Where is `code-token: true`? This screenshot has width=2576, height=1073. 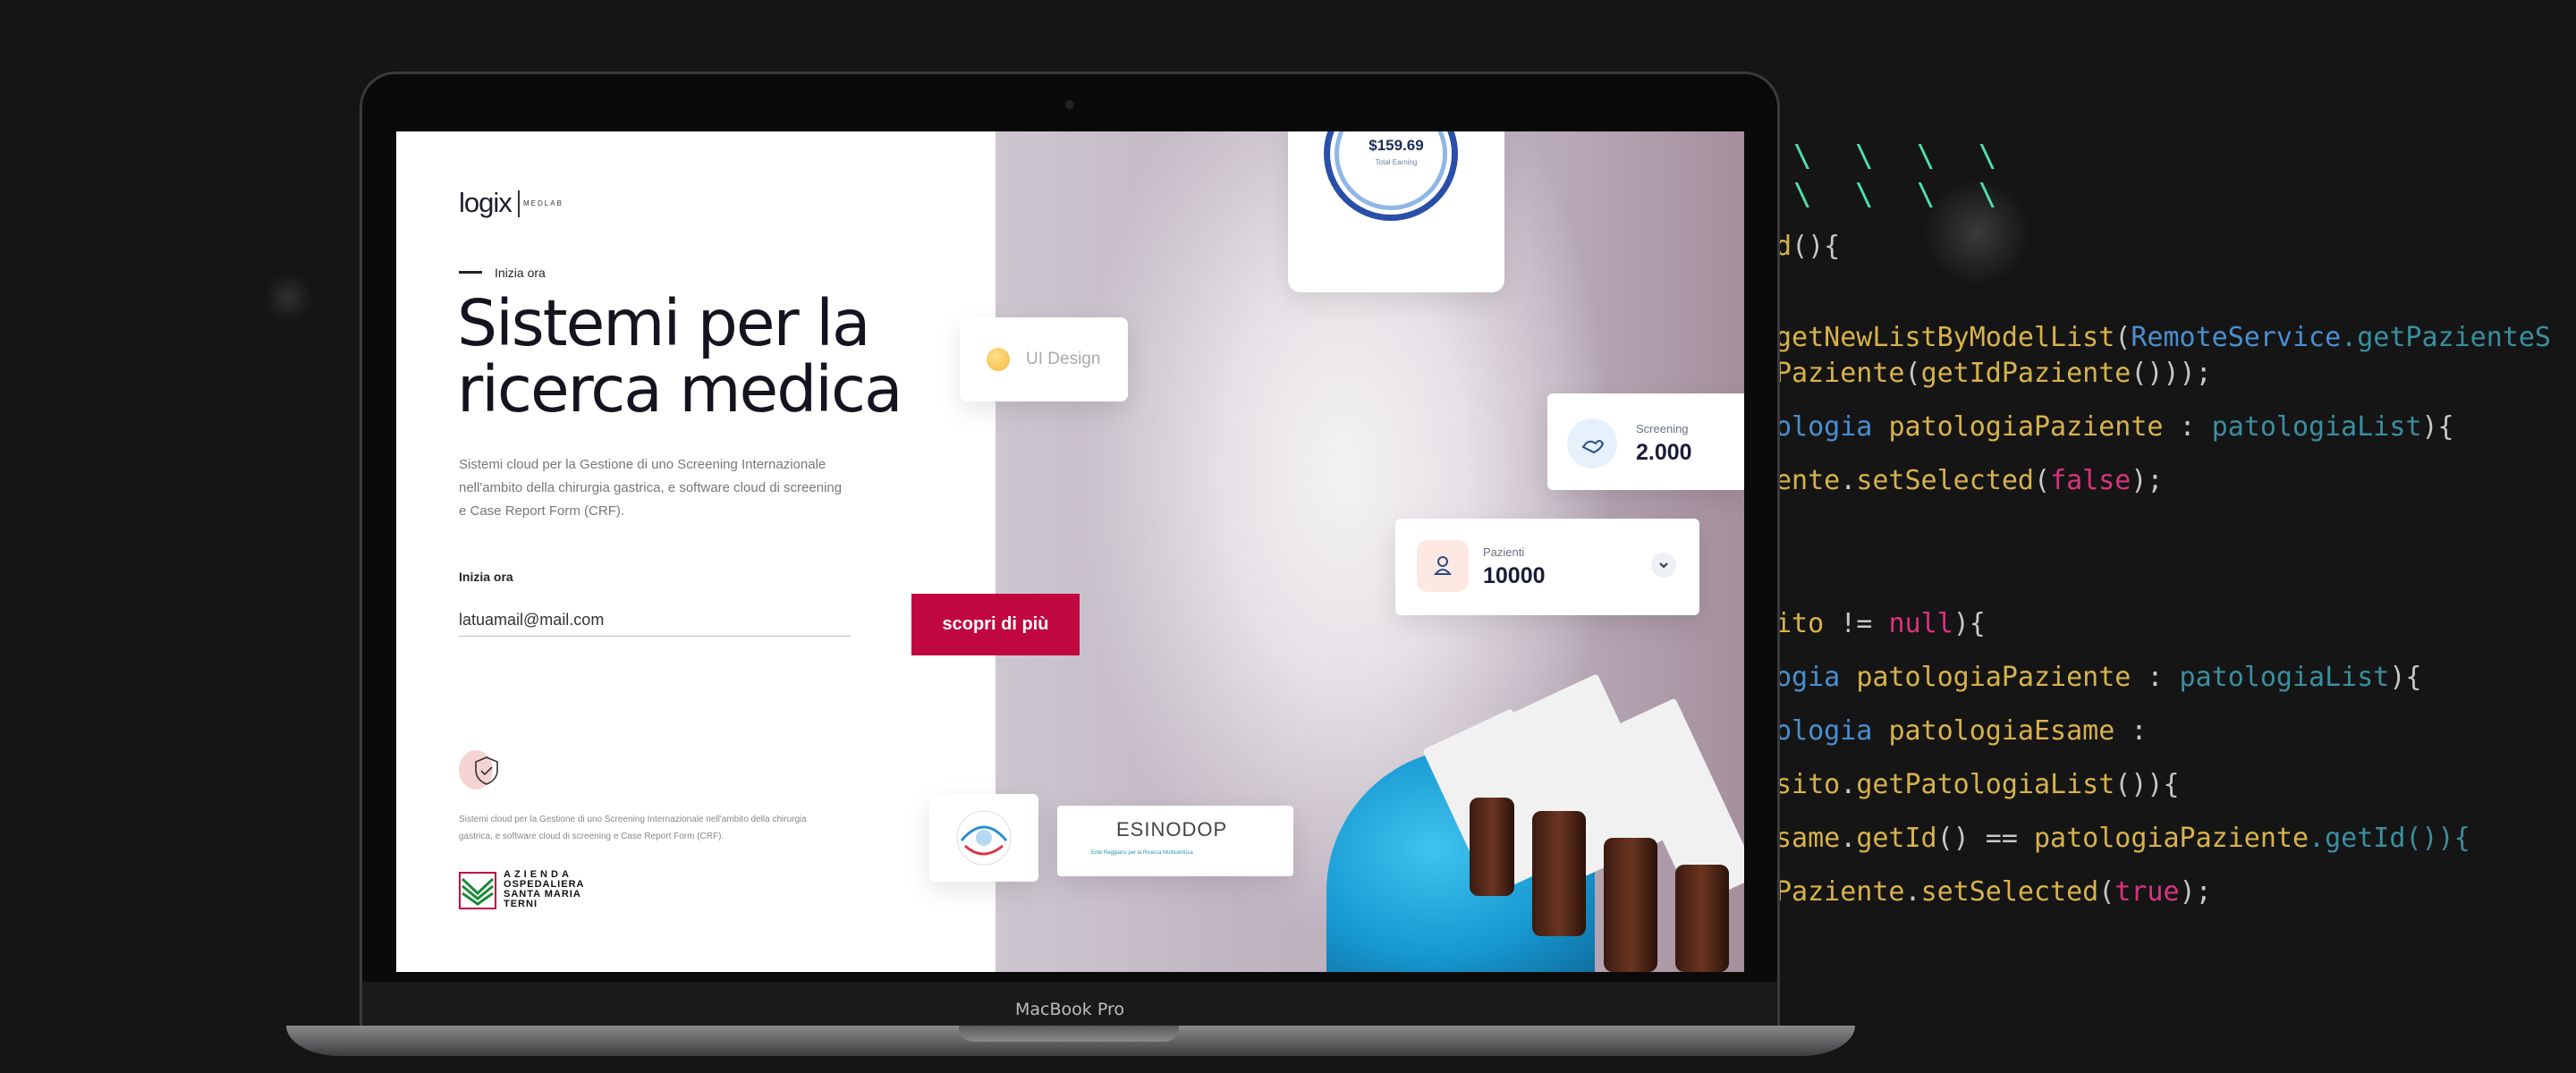
code-token: true is located at coordinates (2147, 892).